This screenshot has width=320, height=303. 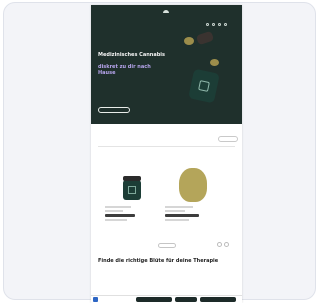 I want to click on user-icon, so click(x=213, y=24).